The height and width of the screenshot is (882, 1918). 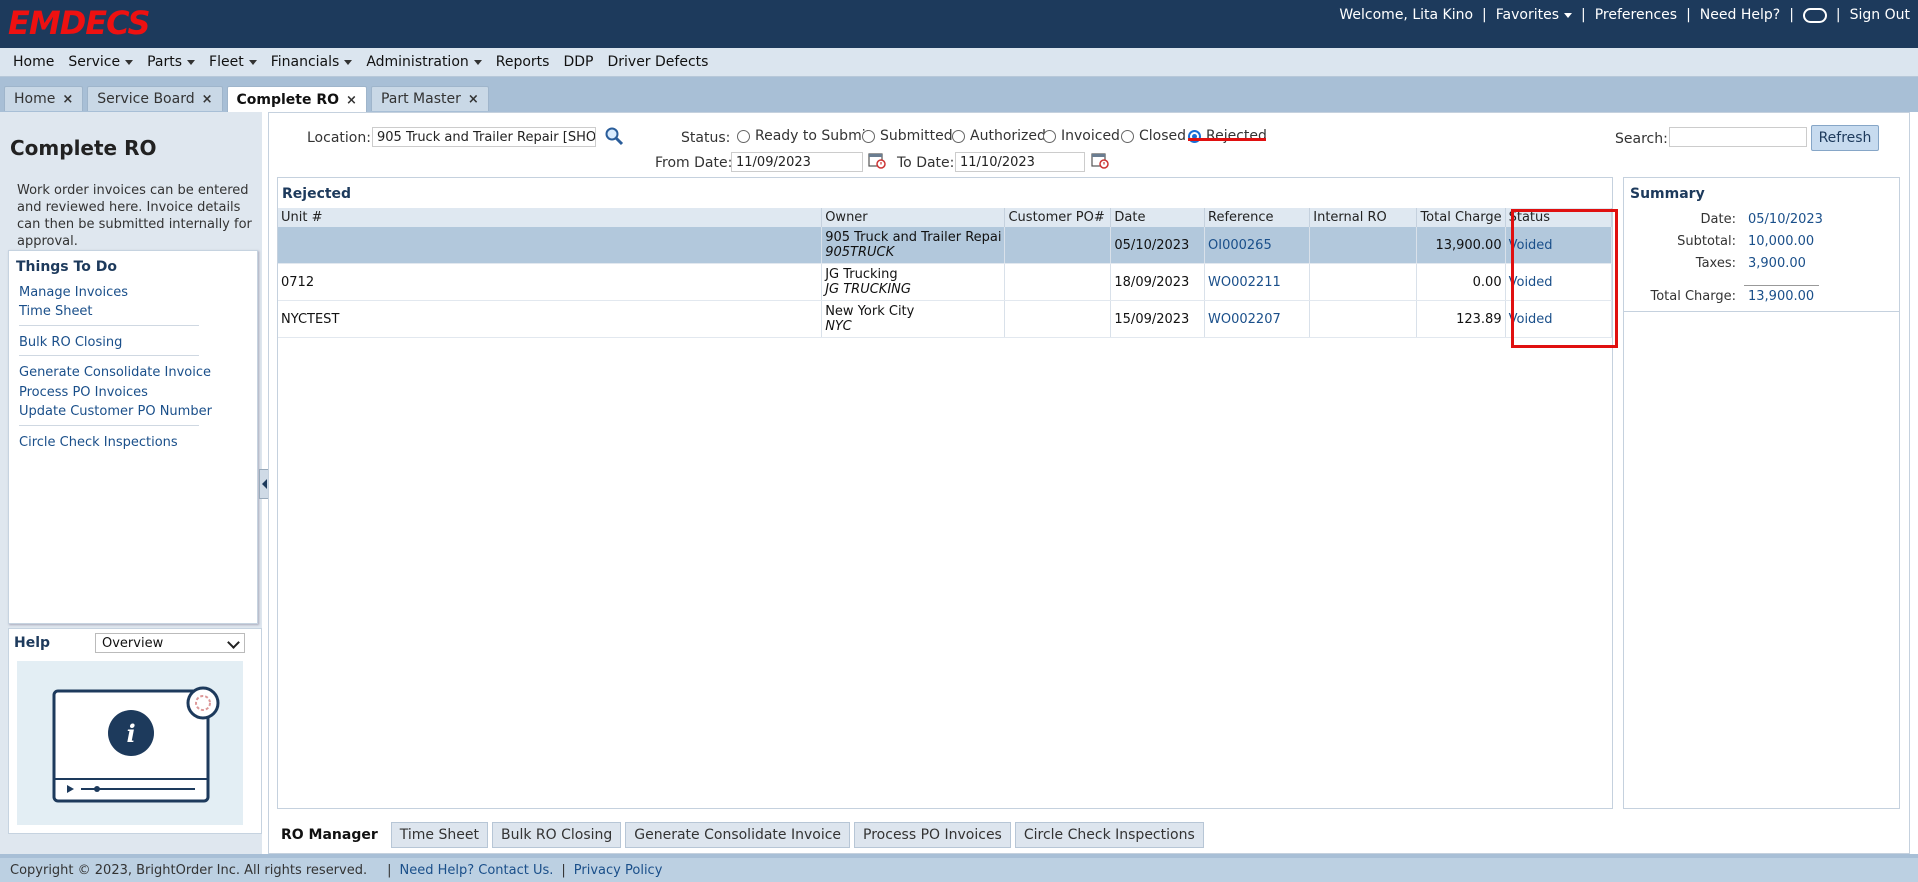 What do you see at coordinates (1718, 219) in the screenshot?
I see `summary-date-label: Date:` at bounding box center [1718, 219].